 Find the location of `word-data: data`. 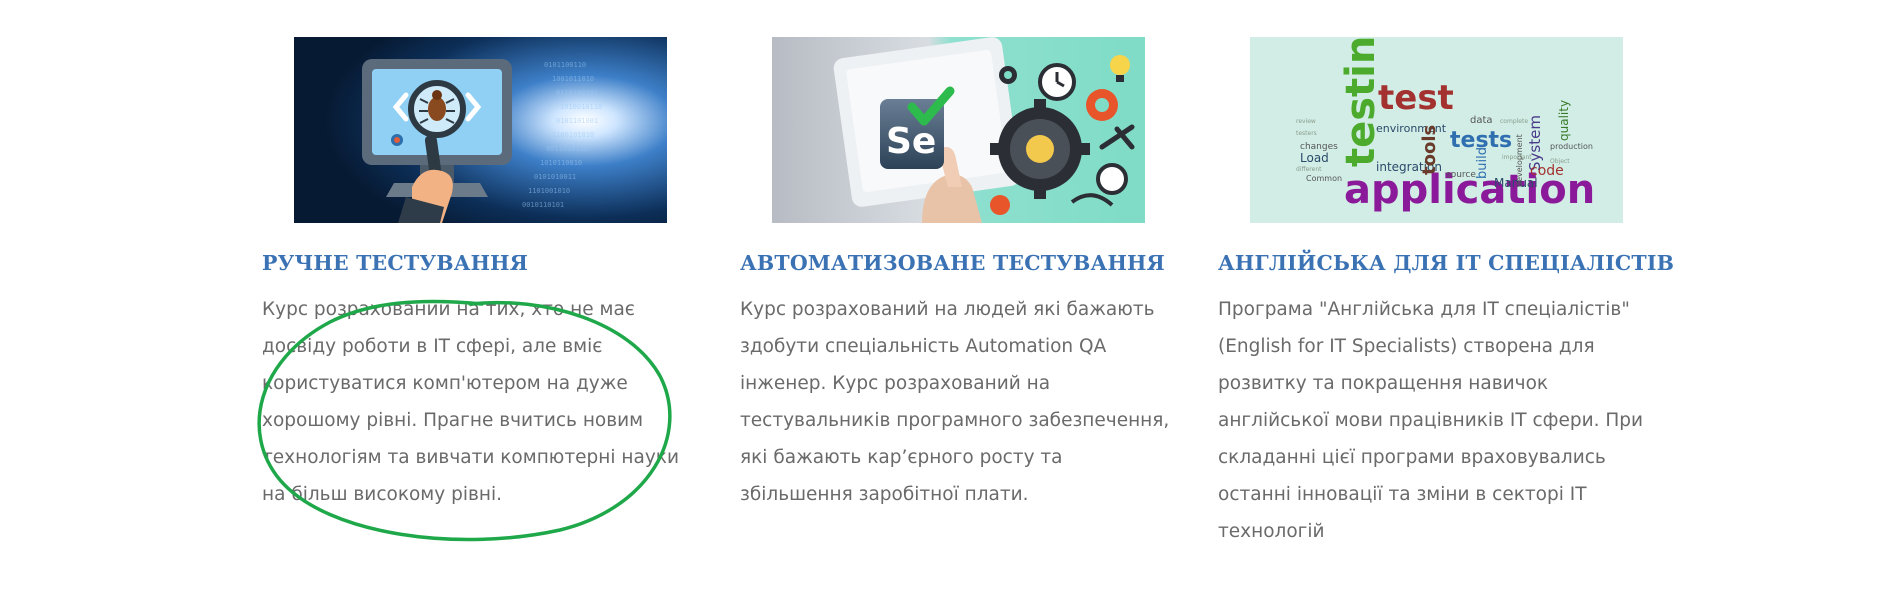

word-data: data is located at coordinates (1481, 120).